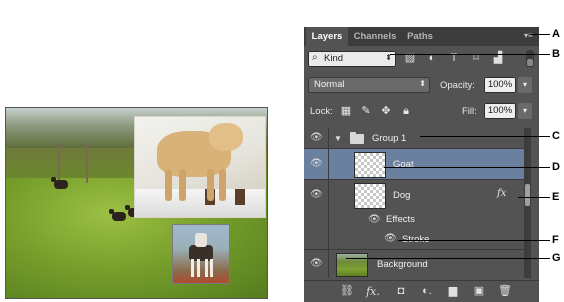  Describe the element at coordinates (373, 291) in the screenshot. I see `add-layer-style-icon: fx.` at that location.